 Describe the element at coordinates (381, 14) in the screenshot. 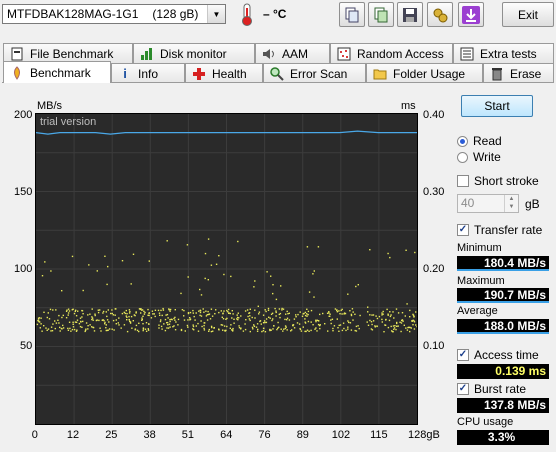

I see `copy-screenshot-button` at that location.